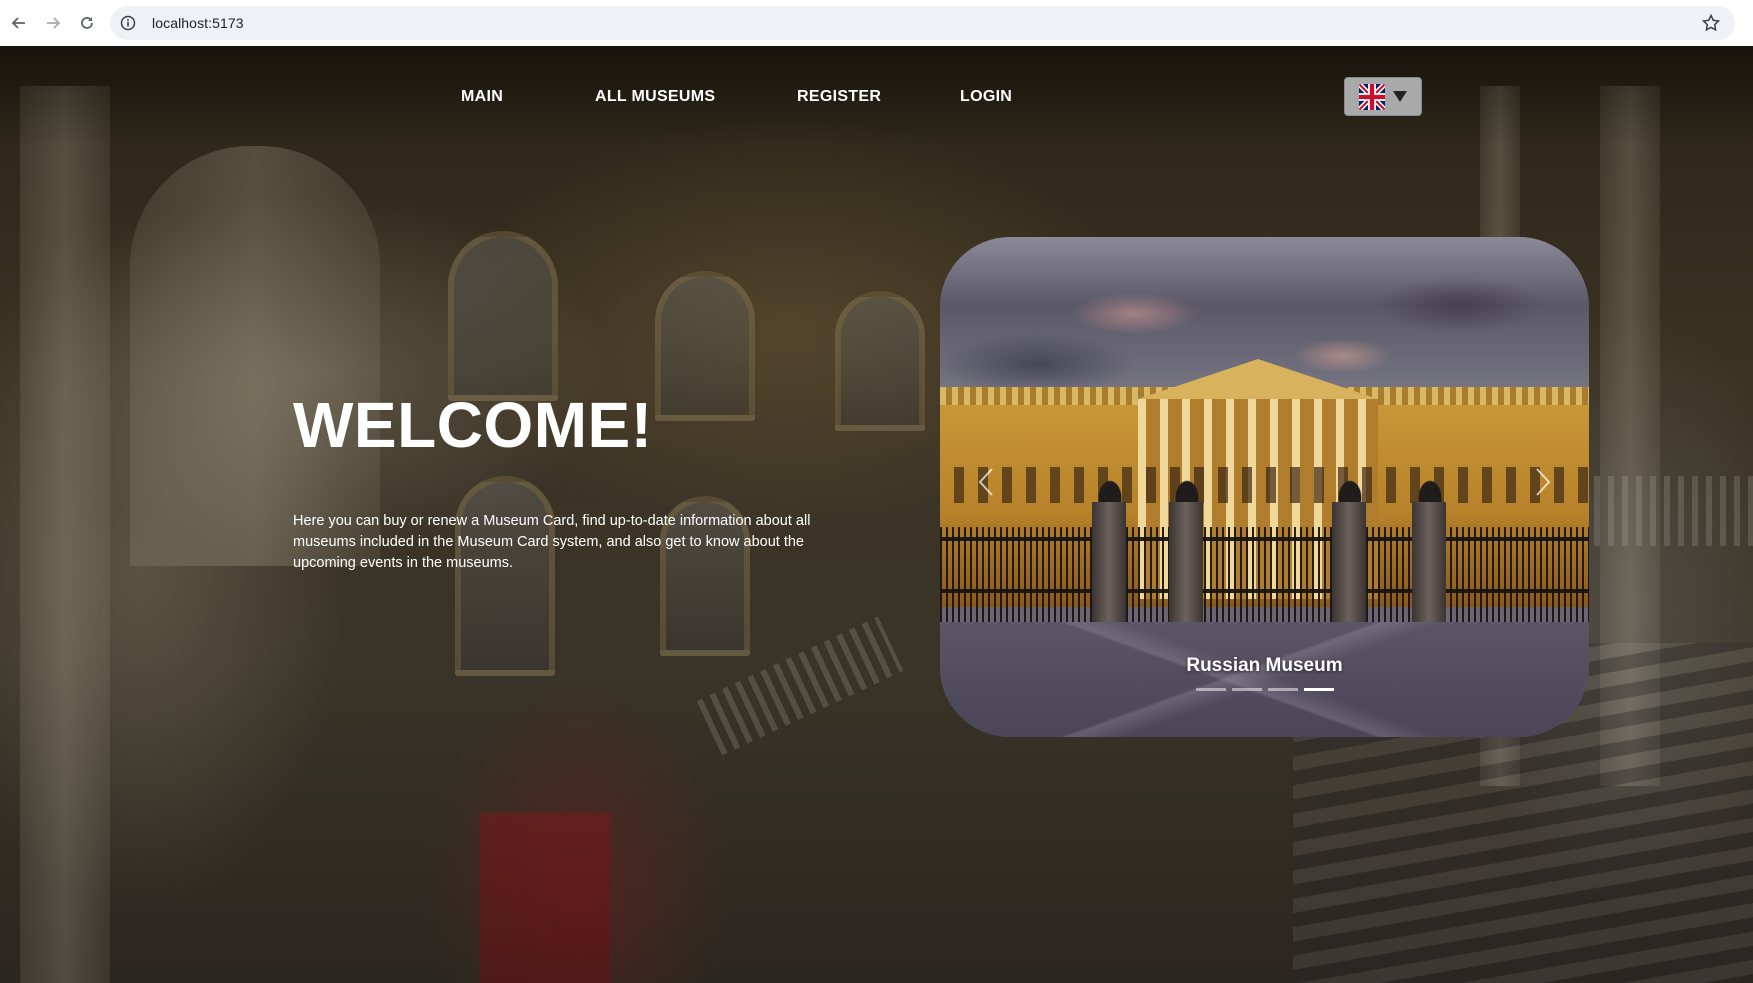 This screenshot has width=1753, height=983. I want to click on browser-toolbar: localhost:5173, so click(876, 23).